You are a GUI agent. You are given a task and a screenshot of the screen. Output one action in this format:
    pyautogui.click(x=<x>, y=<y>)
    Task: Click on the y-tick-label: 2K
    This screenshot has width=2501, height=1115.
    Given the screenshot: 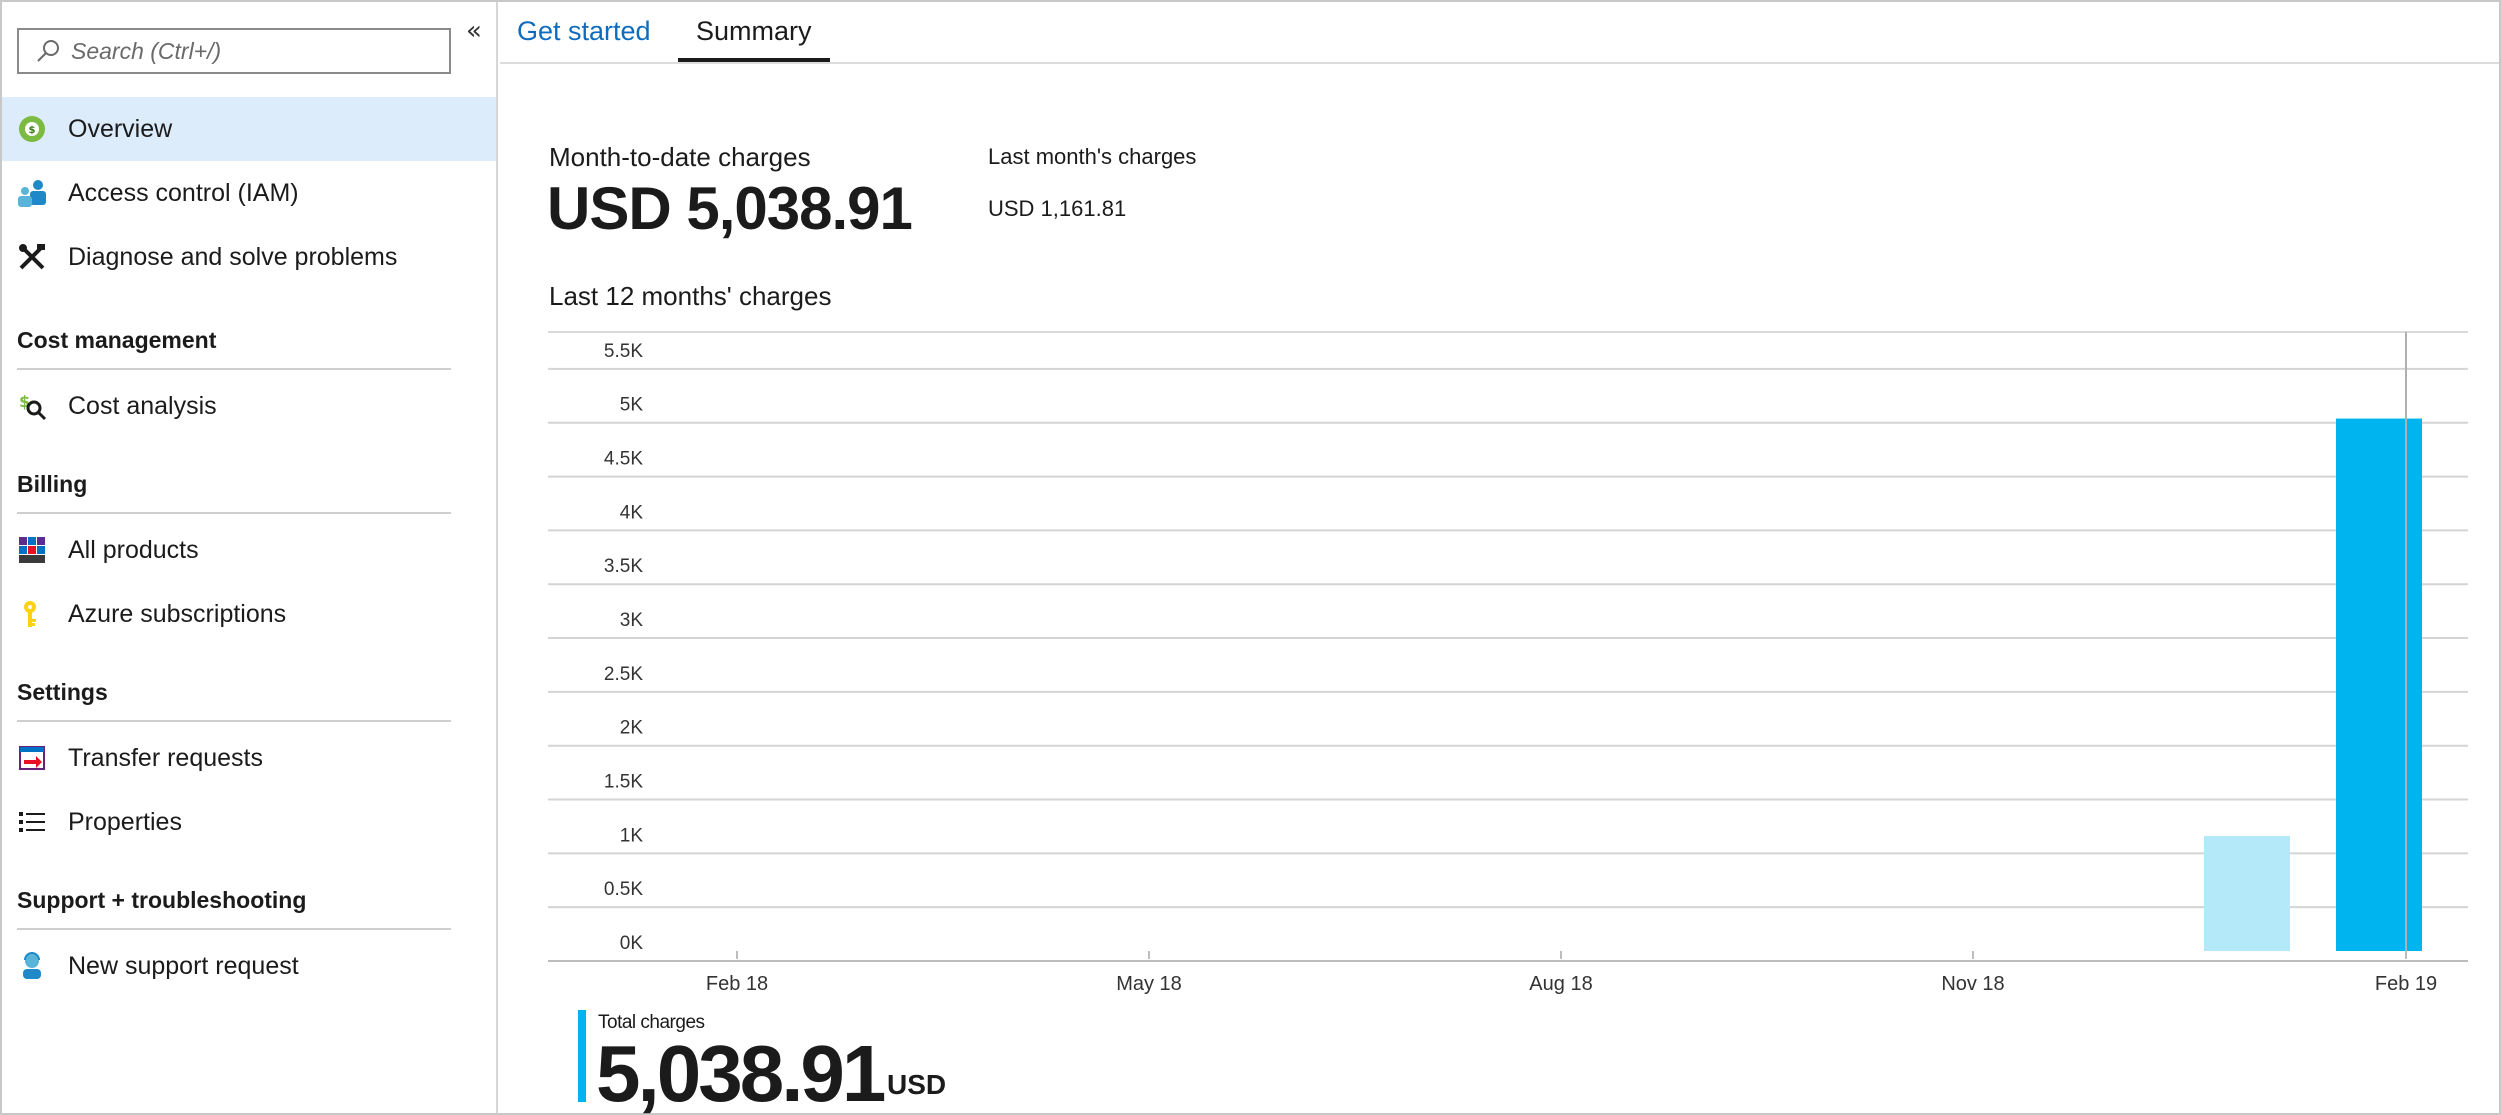 What is the action you would take?
    pyautogui.click(x=632, y=728)
    